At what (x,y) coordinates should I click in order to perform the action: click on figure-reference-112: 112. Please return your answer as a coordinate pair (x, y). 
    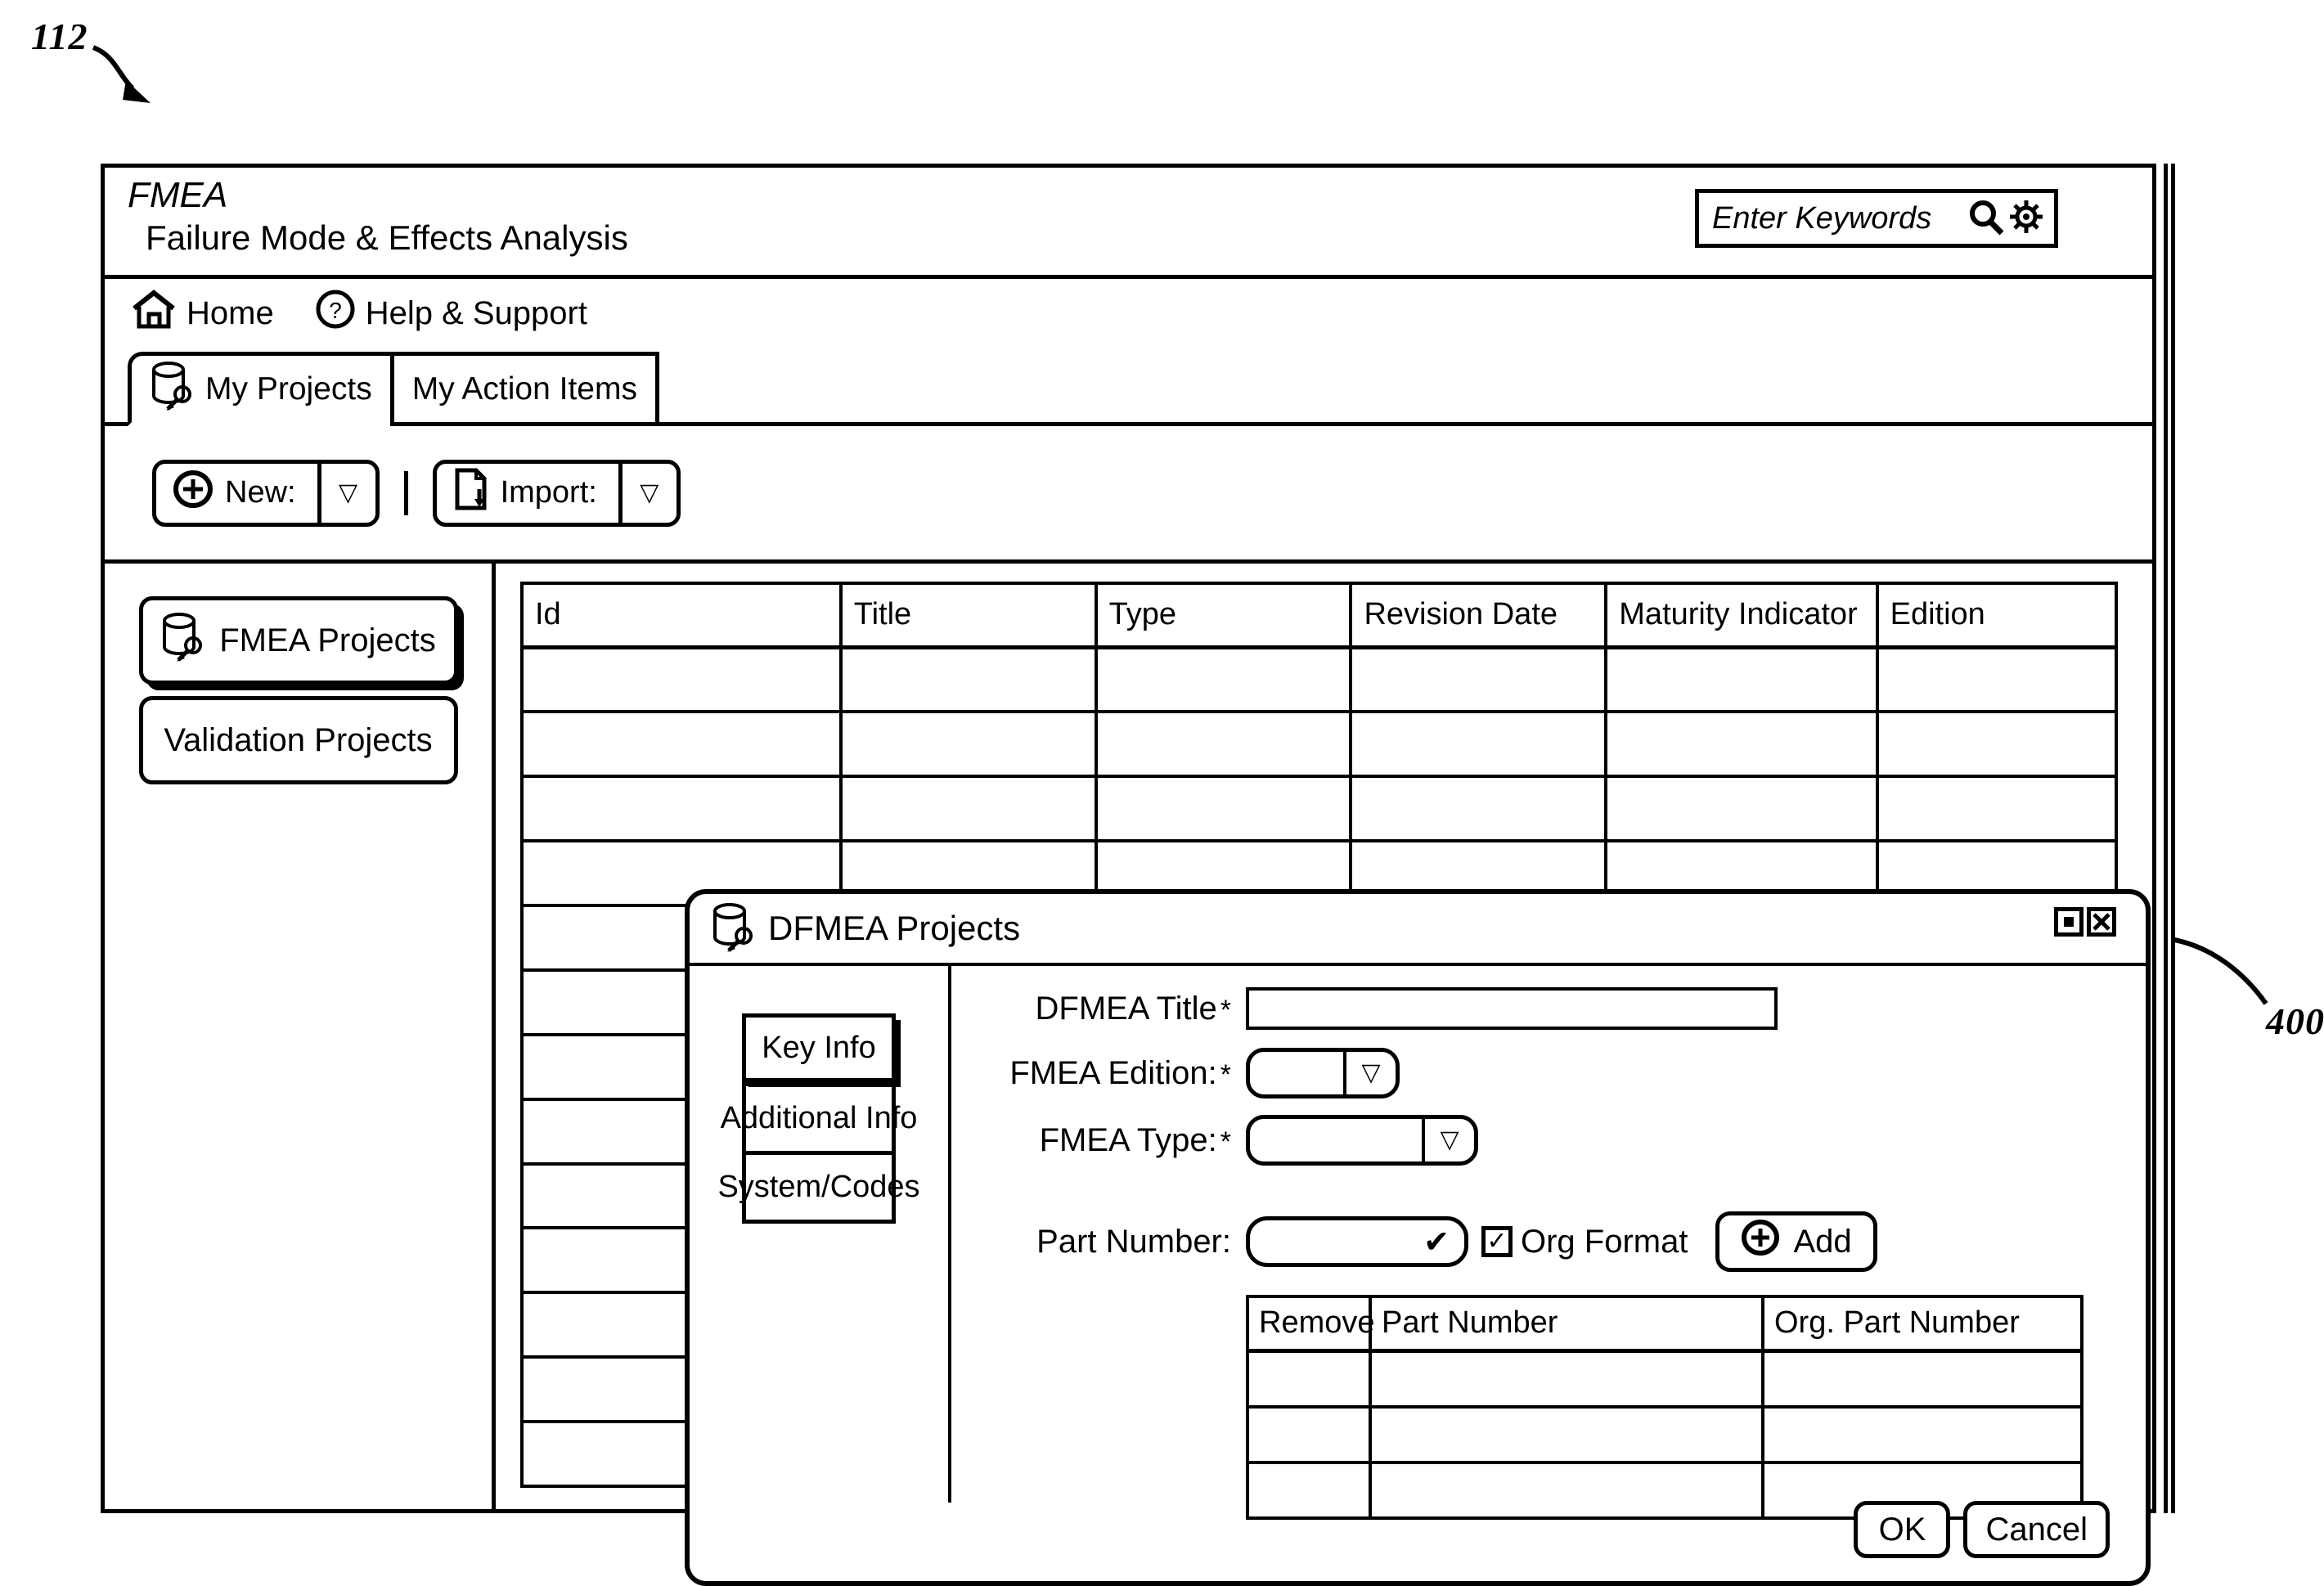
    Looking at the image, I should click on (59, 36).